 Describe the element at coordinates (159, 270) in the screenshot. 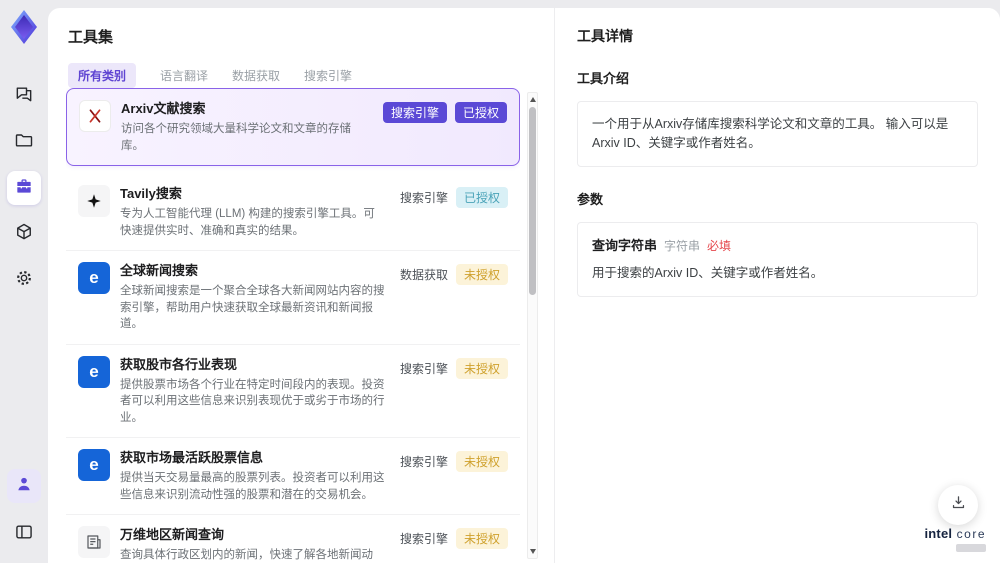

I see `tool-name: 全球新闻搜索` at that location.